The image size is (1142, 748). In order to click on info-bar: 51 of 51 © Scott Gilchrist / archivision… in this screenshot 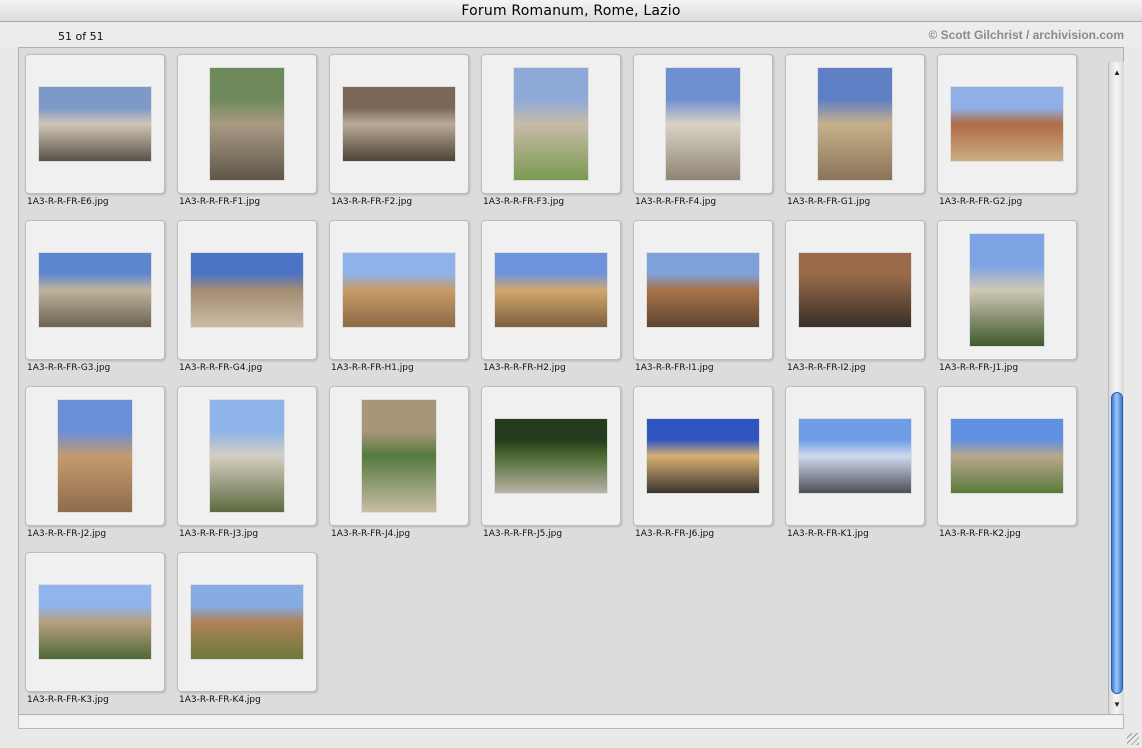, I will do `click(571, 35)`.